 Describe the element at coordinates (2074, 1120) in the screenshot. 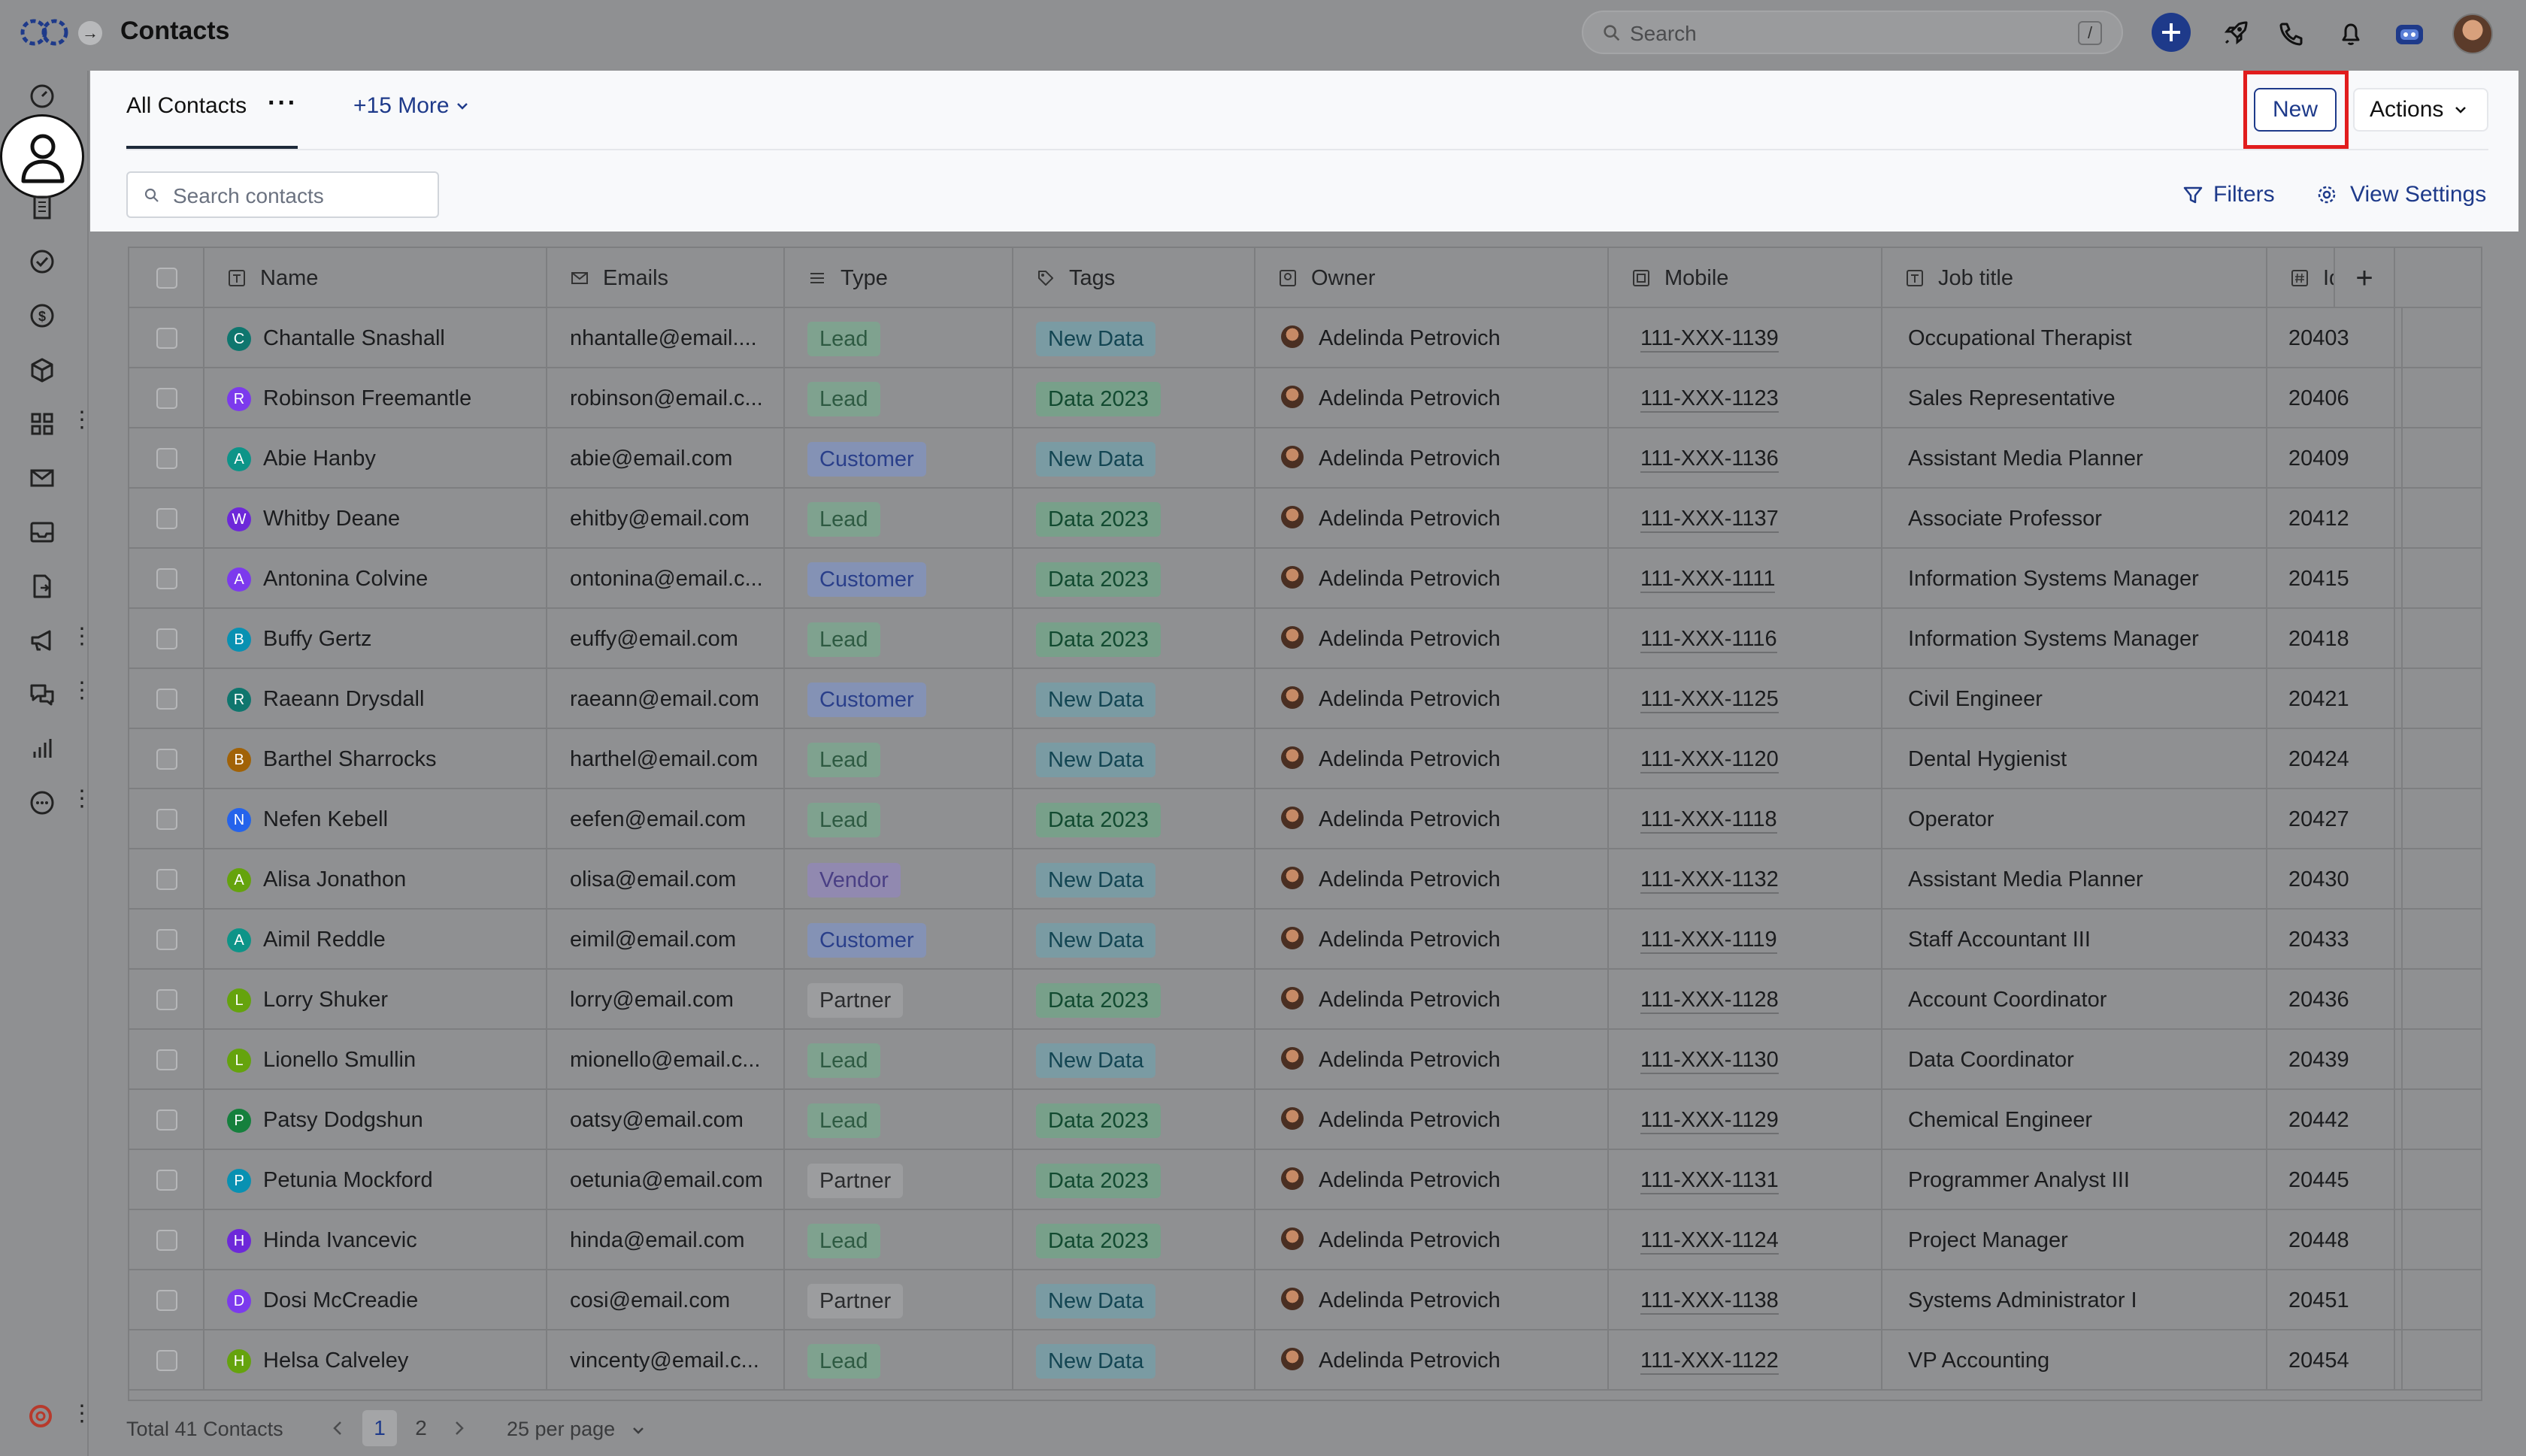

I see `job-title-cell: Chemical Engineer` at that location.